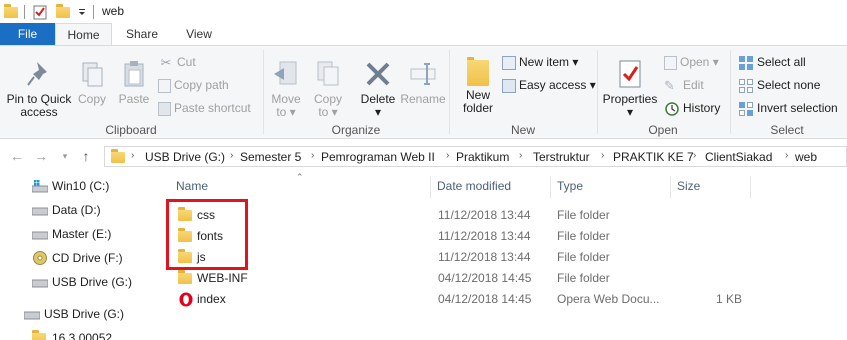 The height and width of the screenshot is (340, 847). I want to click on column-header-date: Date modified, so click(474, 186).